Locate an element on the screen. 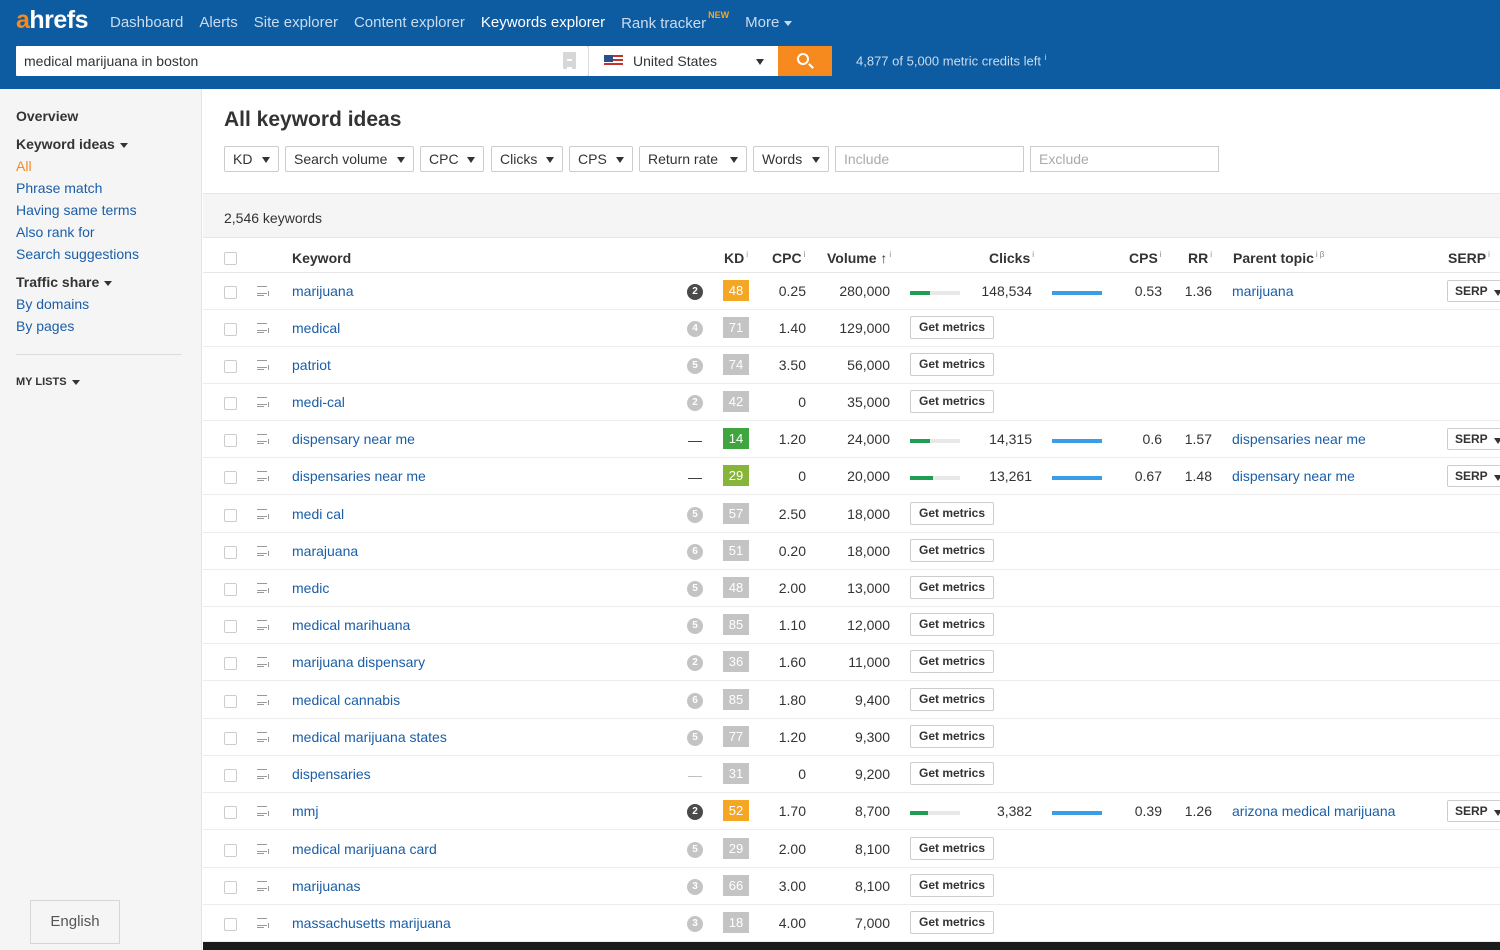 This screenshot has width=1500, height=950. filter-return-rate: Return rate is located at coordinates (693, 159).